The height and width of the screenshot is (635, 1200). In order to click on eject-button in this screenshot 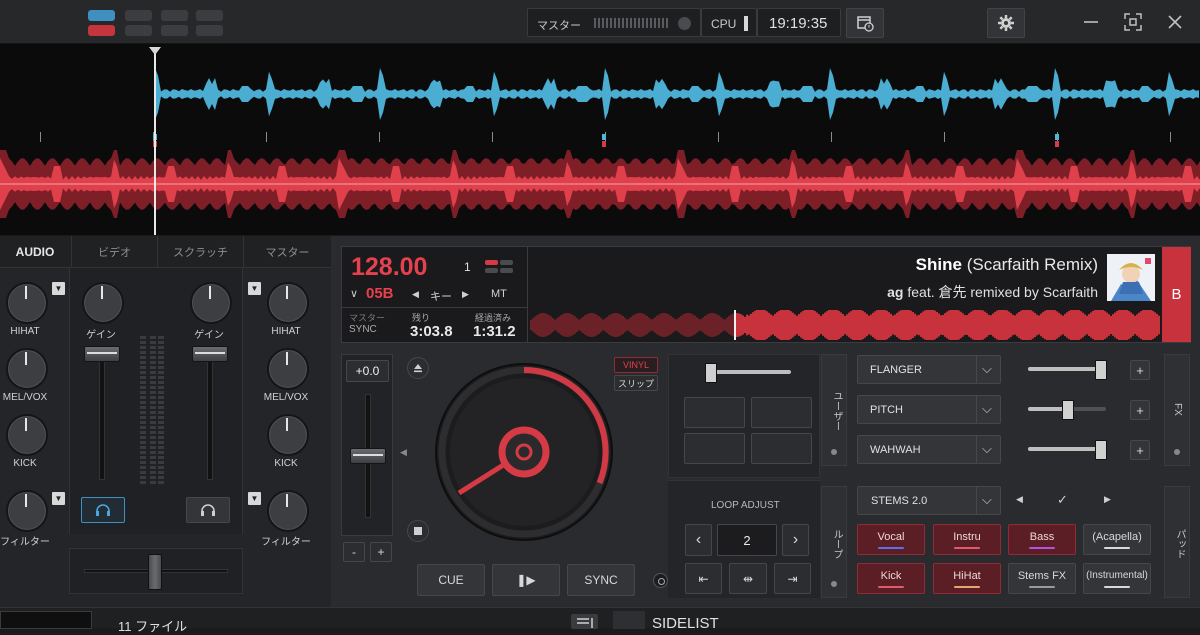, I will do `click(418, 368)`.